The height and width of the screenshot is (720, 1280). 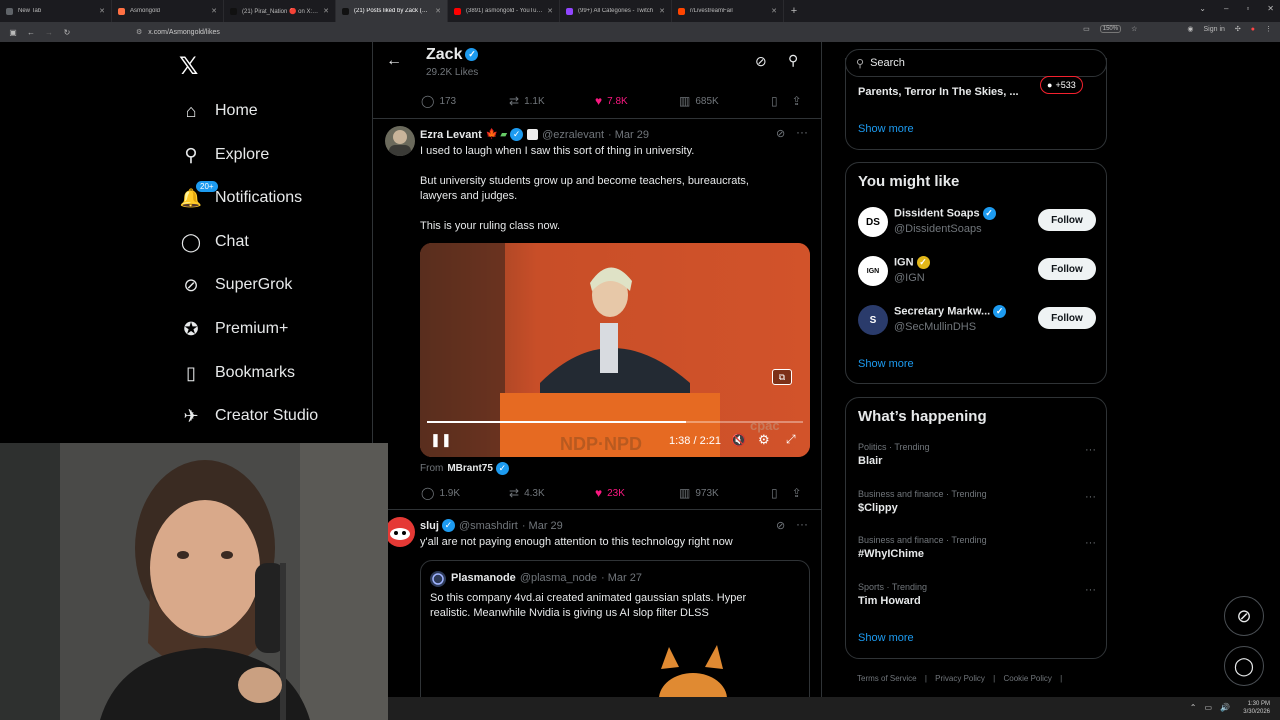 I want to click on reload-icon: ↻, so click(x=67, y=32).